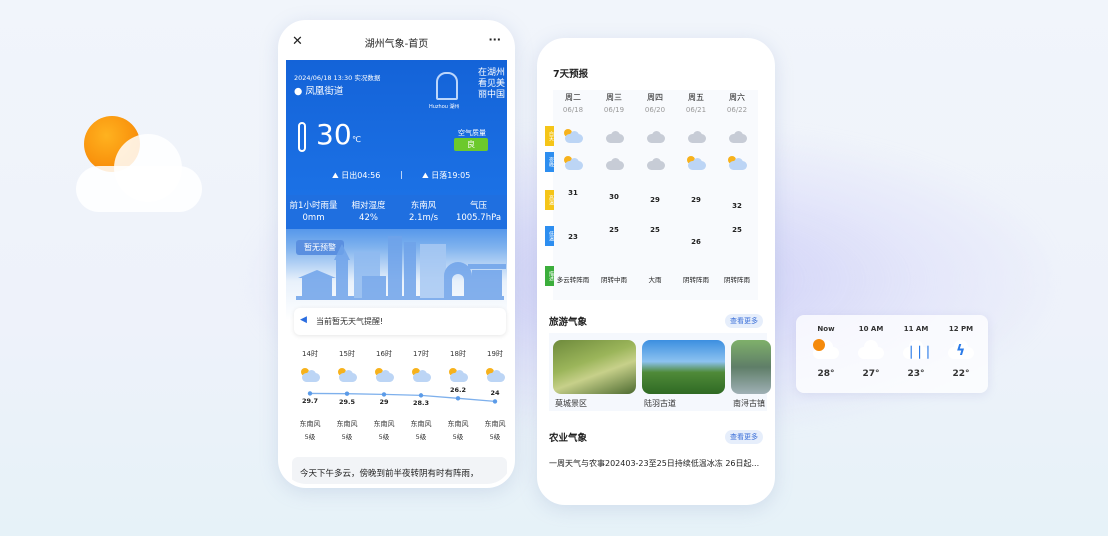 The width and height of the screenshot is (1108, 536). Describe the element at coordinates (549, 162) in the screenshot. I see `row-label: 夜晚` at that location.